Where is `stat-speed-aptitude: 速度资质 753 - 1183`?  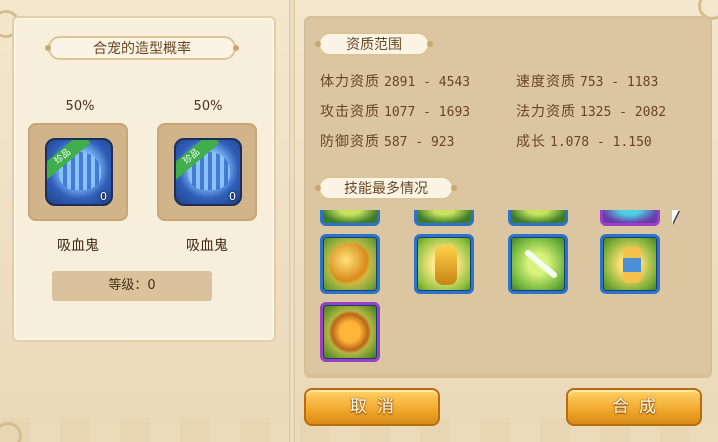 stat-speed-aptitude: 速度资质 753 - 1183 is located at coordinates (587, 82).